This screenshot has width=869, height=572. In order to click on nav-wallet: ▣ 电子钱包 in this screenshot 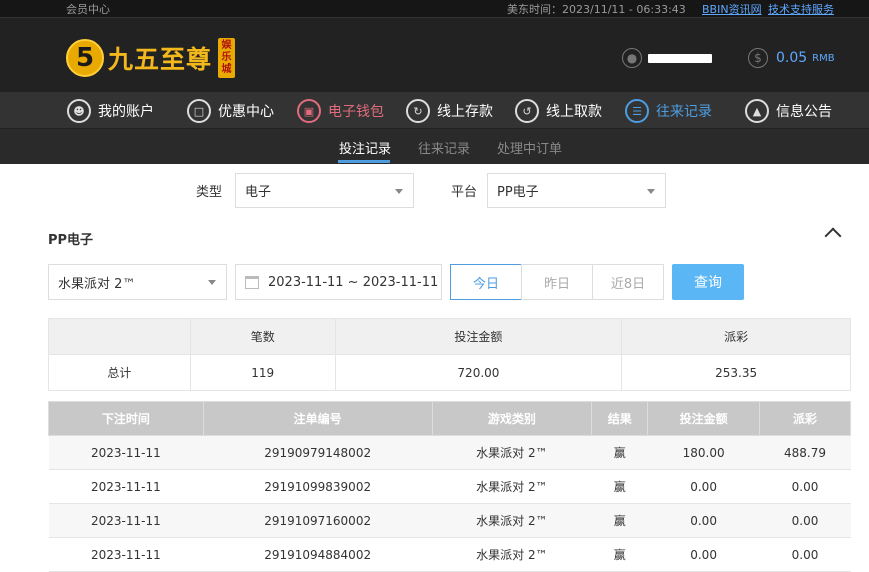, I will do `click(340, 111)`.